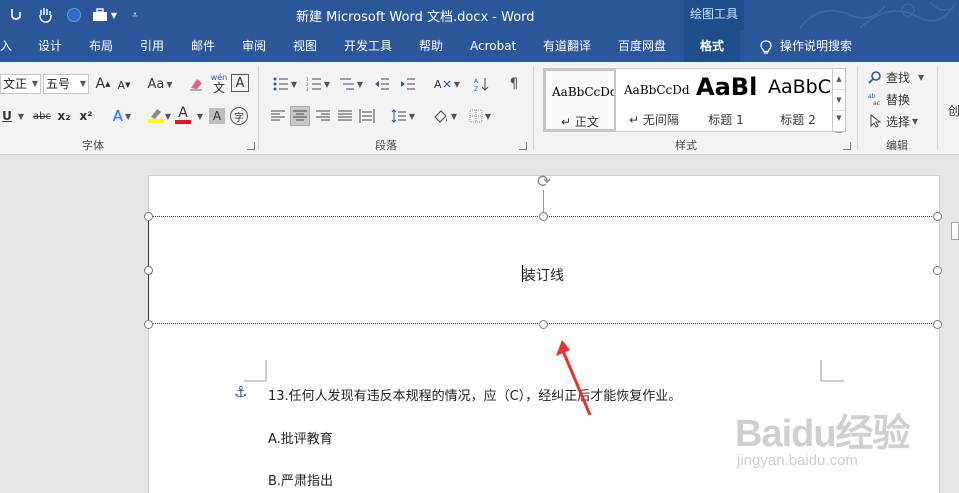 The image size is (959, 493). I want to click on resize-handle-bottom-right, so click(937, 324).